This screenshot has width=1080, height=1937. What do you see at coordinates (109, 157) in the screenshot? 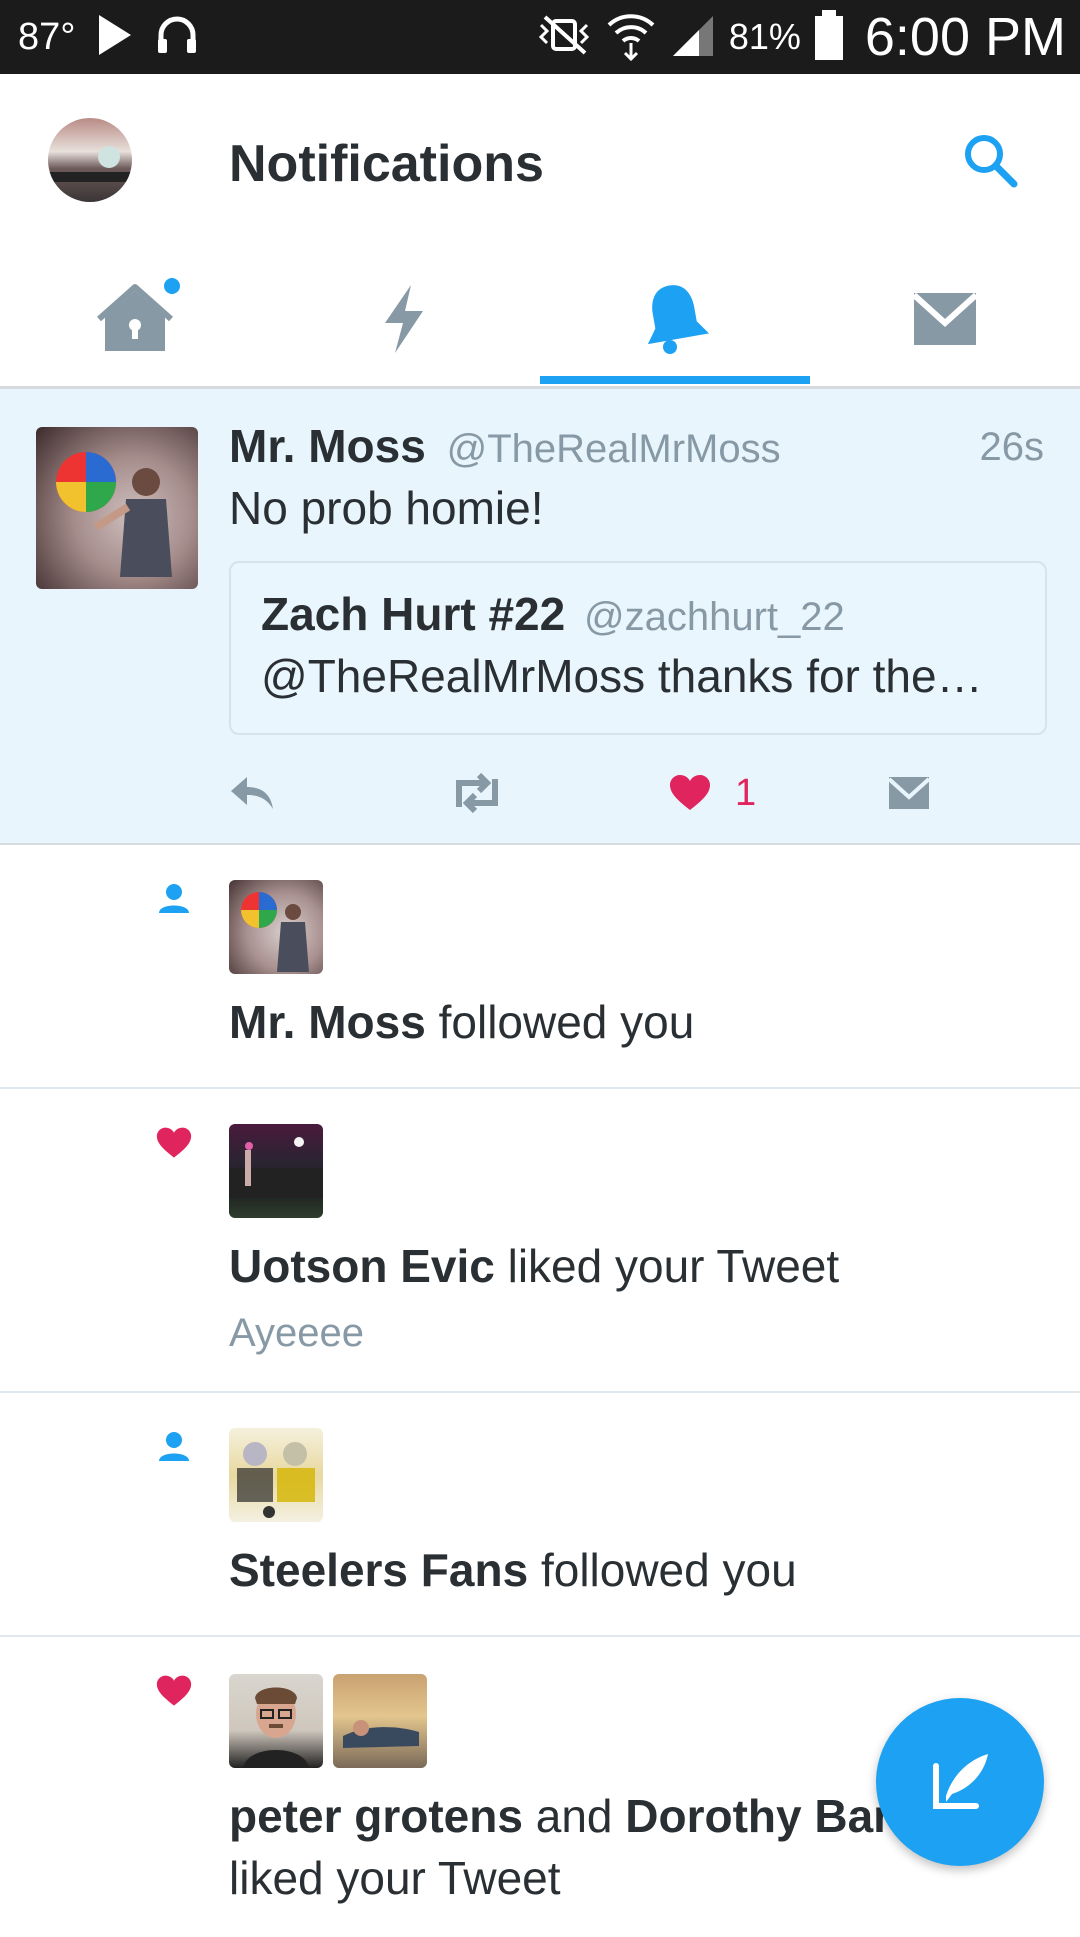
I see `avatar-detail` at bounding box center [109, 157].